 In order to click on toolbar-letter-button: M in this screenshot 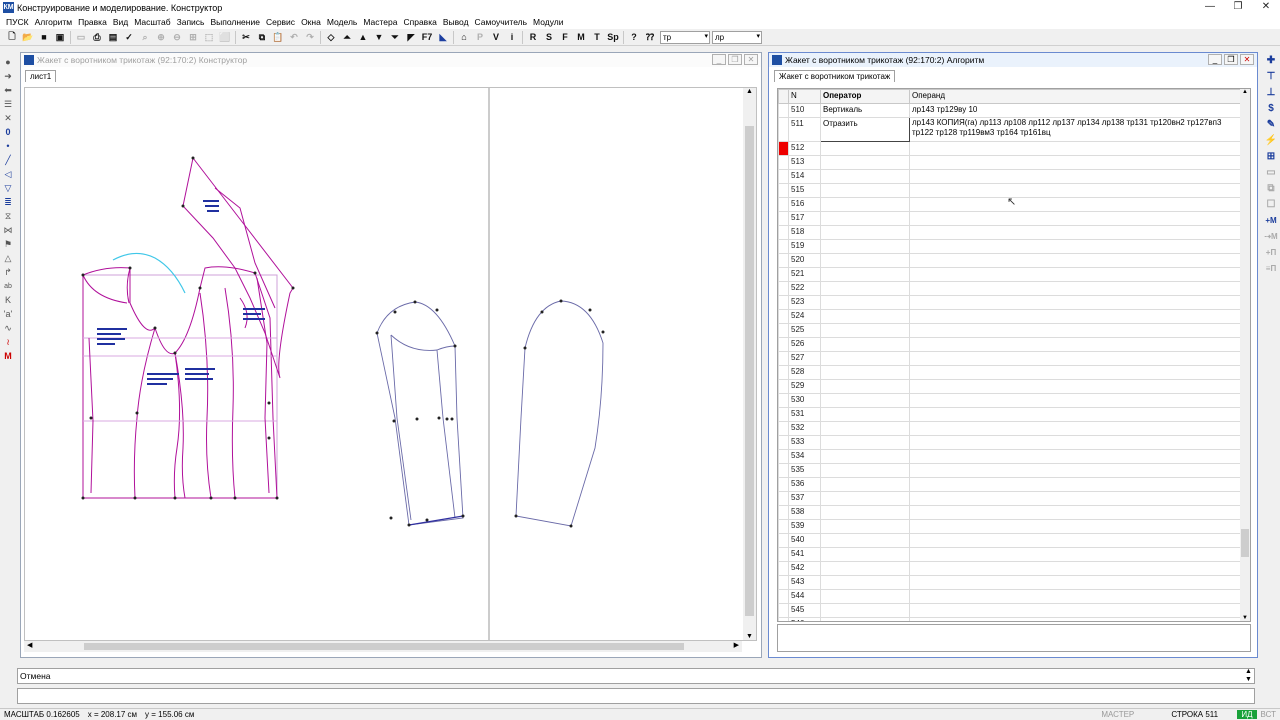, I will do `click(581, 37)`.